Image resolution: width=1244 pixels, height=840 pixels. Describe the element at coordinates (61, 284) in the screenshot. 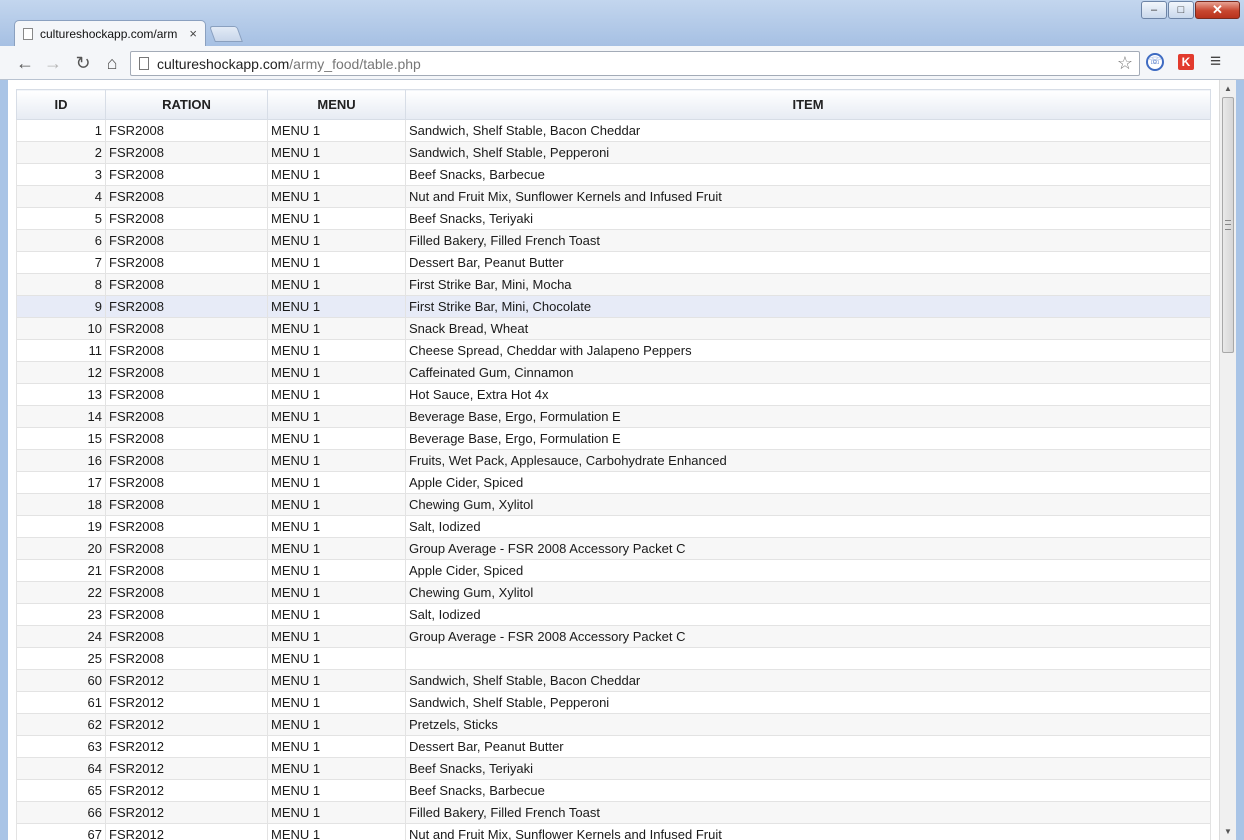

I see `cell-id: 8` at that location.